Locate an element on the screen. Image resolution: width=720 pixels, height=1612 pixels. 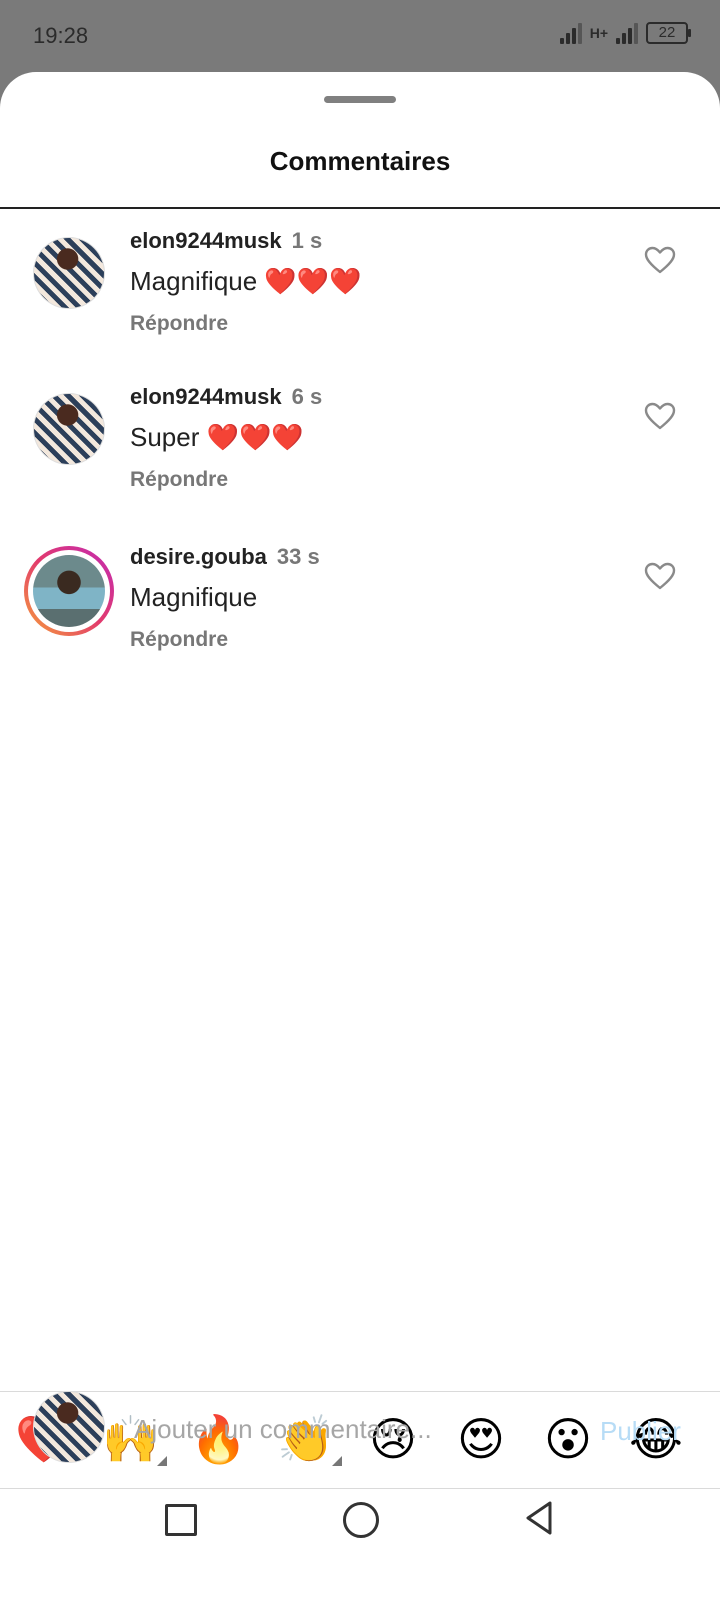
system-nav-bar is located at coordinates (360, 1528).